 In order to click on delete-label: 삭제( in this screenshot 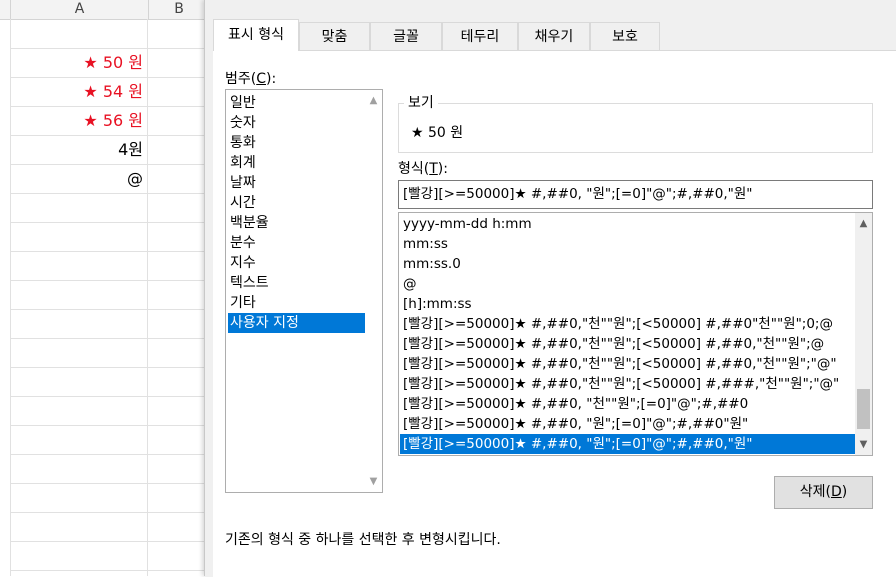, I will do `click(815, 492)`.